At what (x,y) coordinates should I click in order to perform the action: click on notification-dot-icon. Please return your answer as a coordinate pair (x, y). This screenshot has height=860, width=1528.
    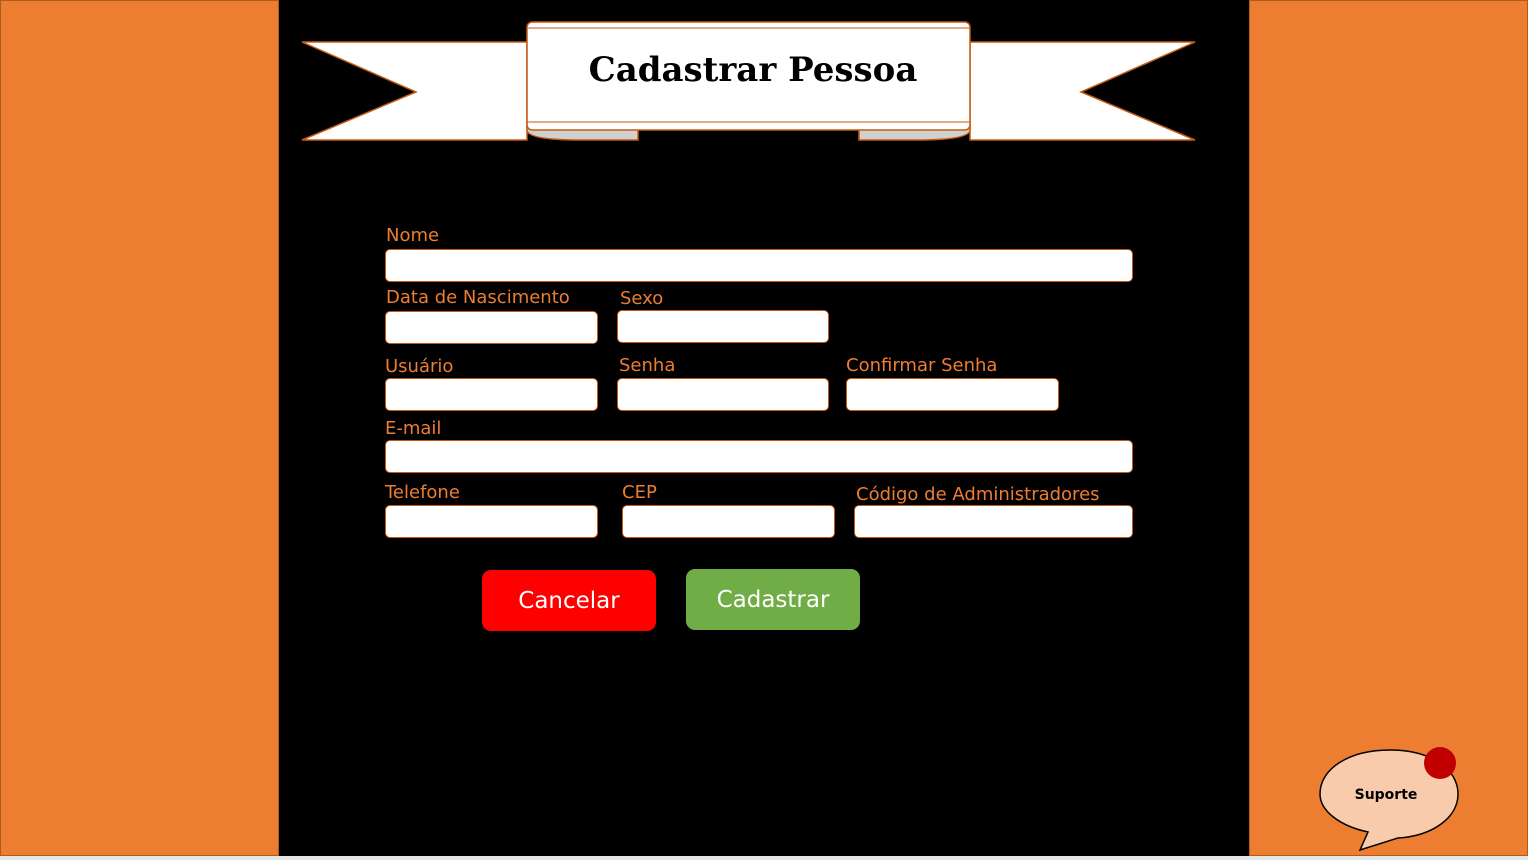
    Looking at the image, I should click on (1440, 763).